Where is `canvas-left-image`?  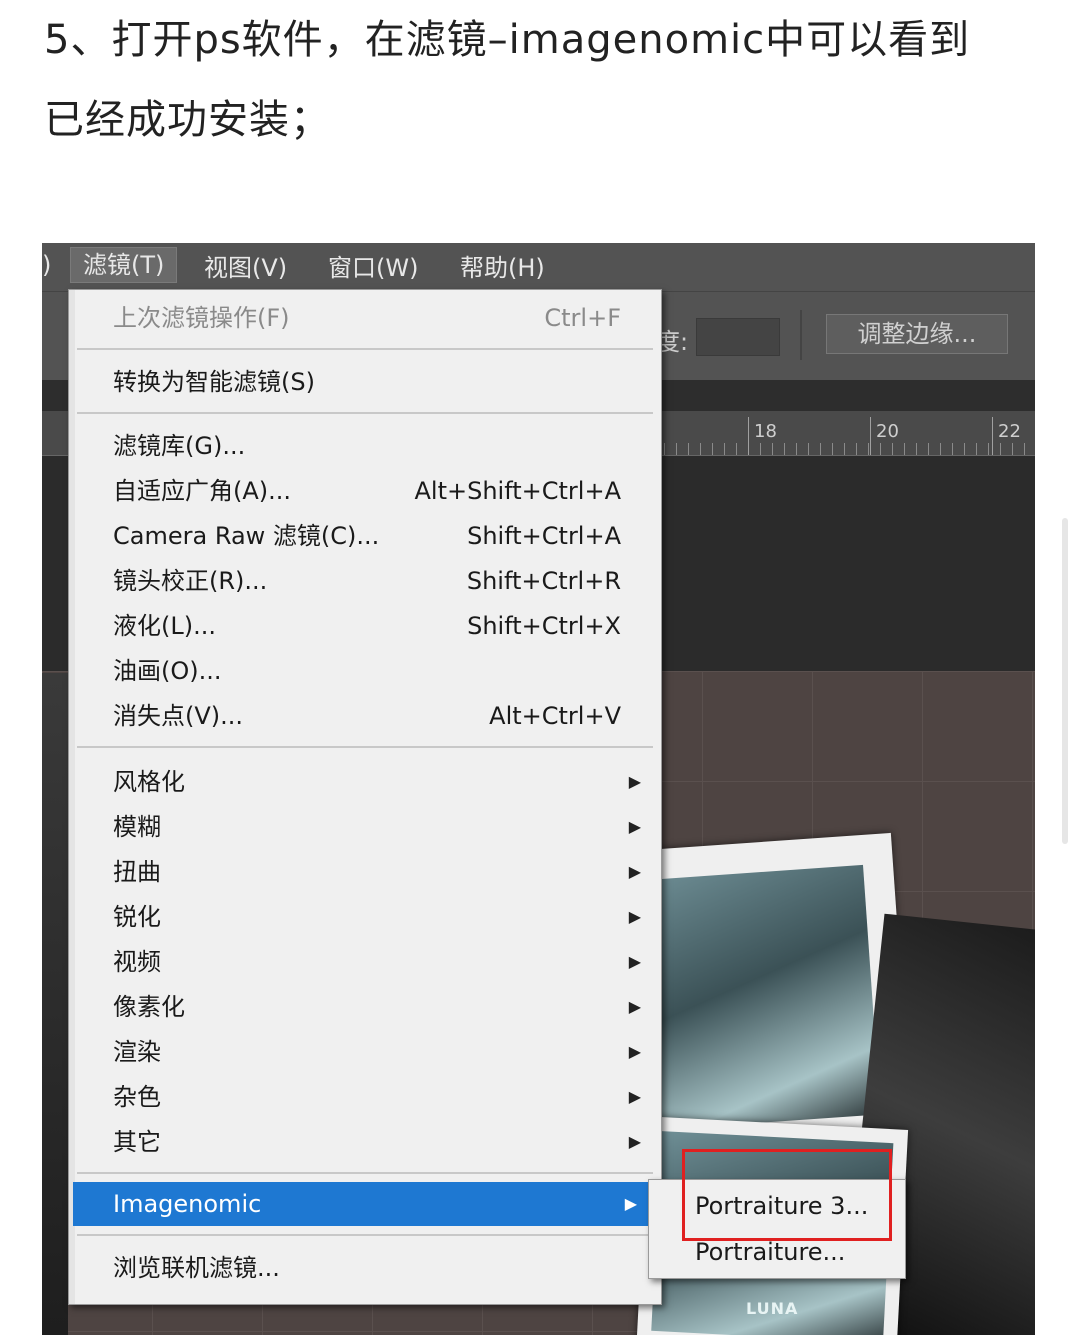 canvas-left-image is located at coordinates (55, 1004).